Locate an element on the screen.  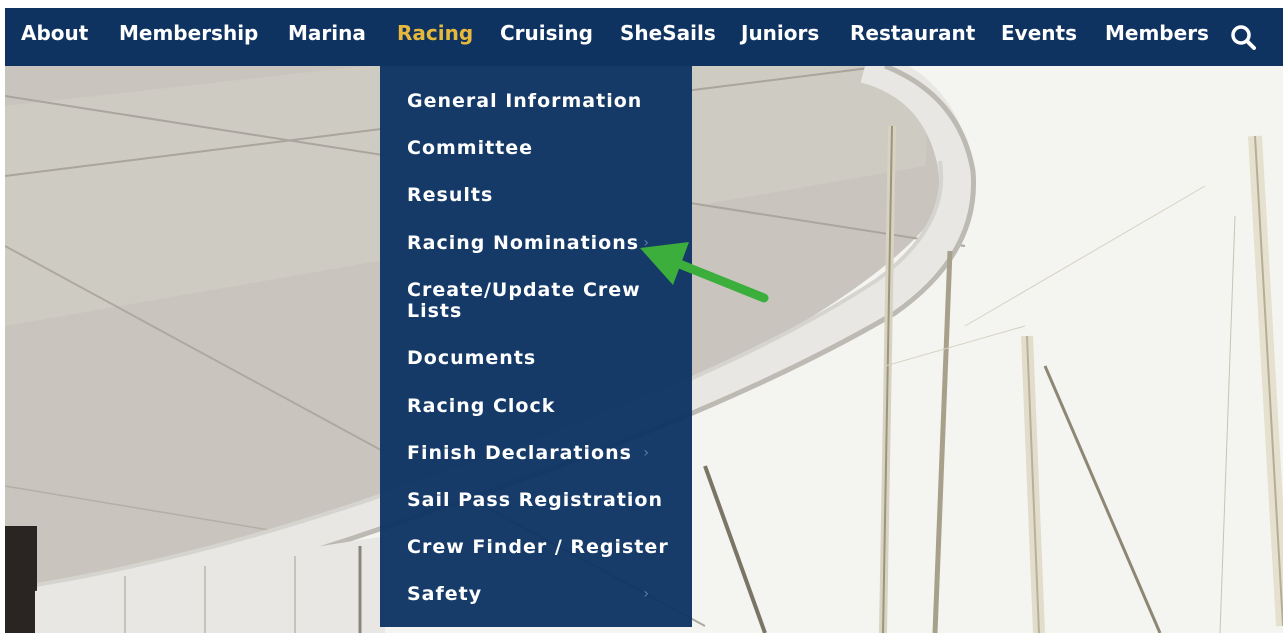
menu-item-create-update-crew-lists: Create/Update Crew Lists is located at coordinates (542, 301).